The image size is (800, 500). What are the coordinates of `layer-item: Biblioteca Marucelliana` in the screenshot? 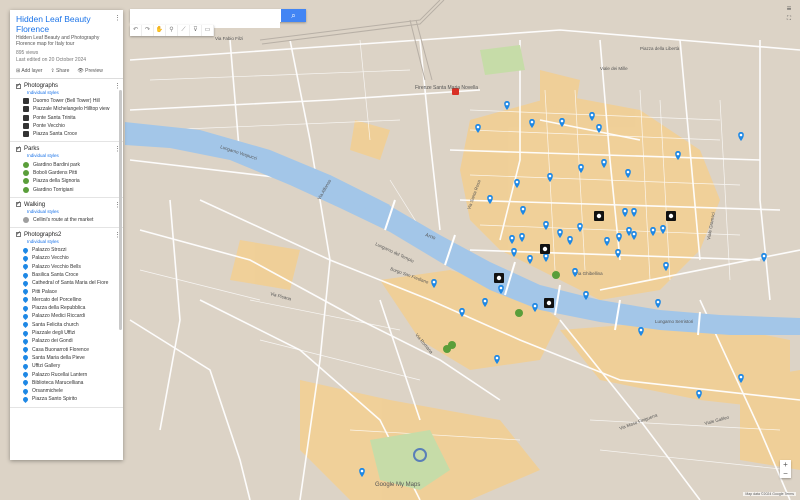 It's located at (66, 383).